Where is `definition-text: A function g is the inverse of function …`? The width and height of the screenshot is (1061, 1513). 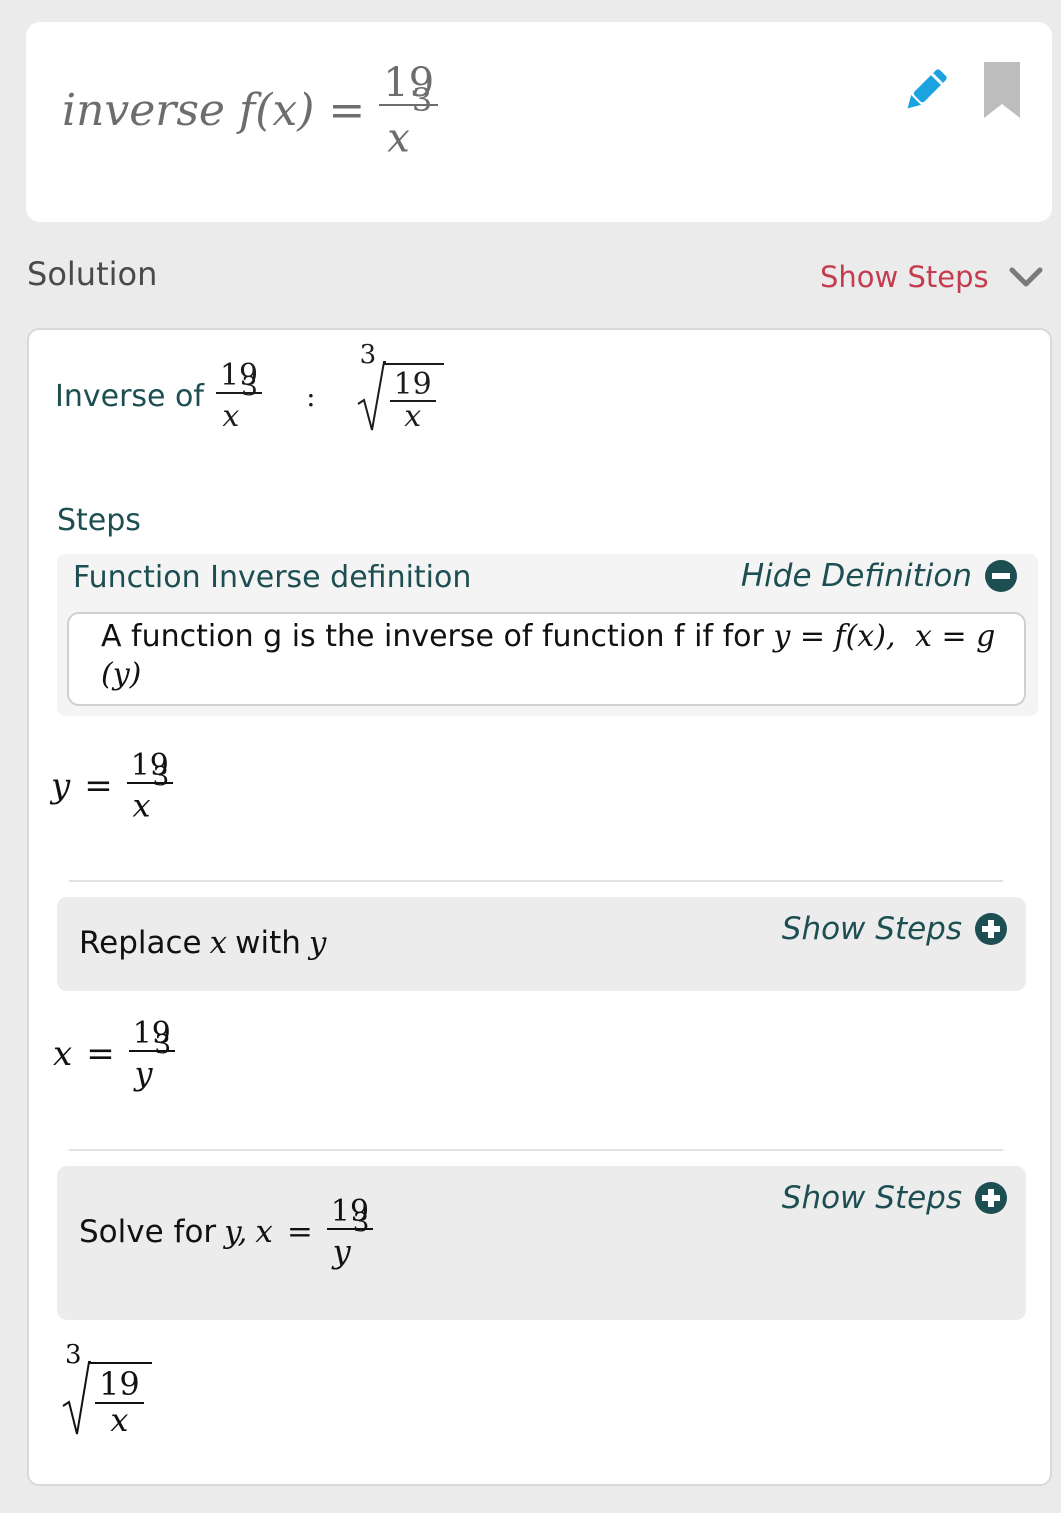 definition-text: A function g is the inverse of function … is located at coordinates (432, 636).